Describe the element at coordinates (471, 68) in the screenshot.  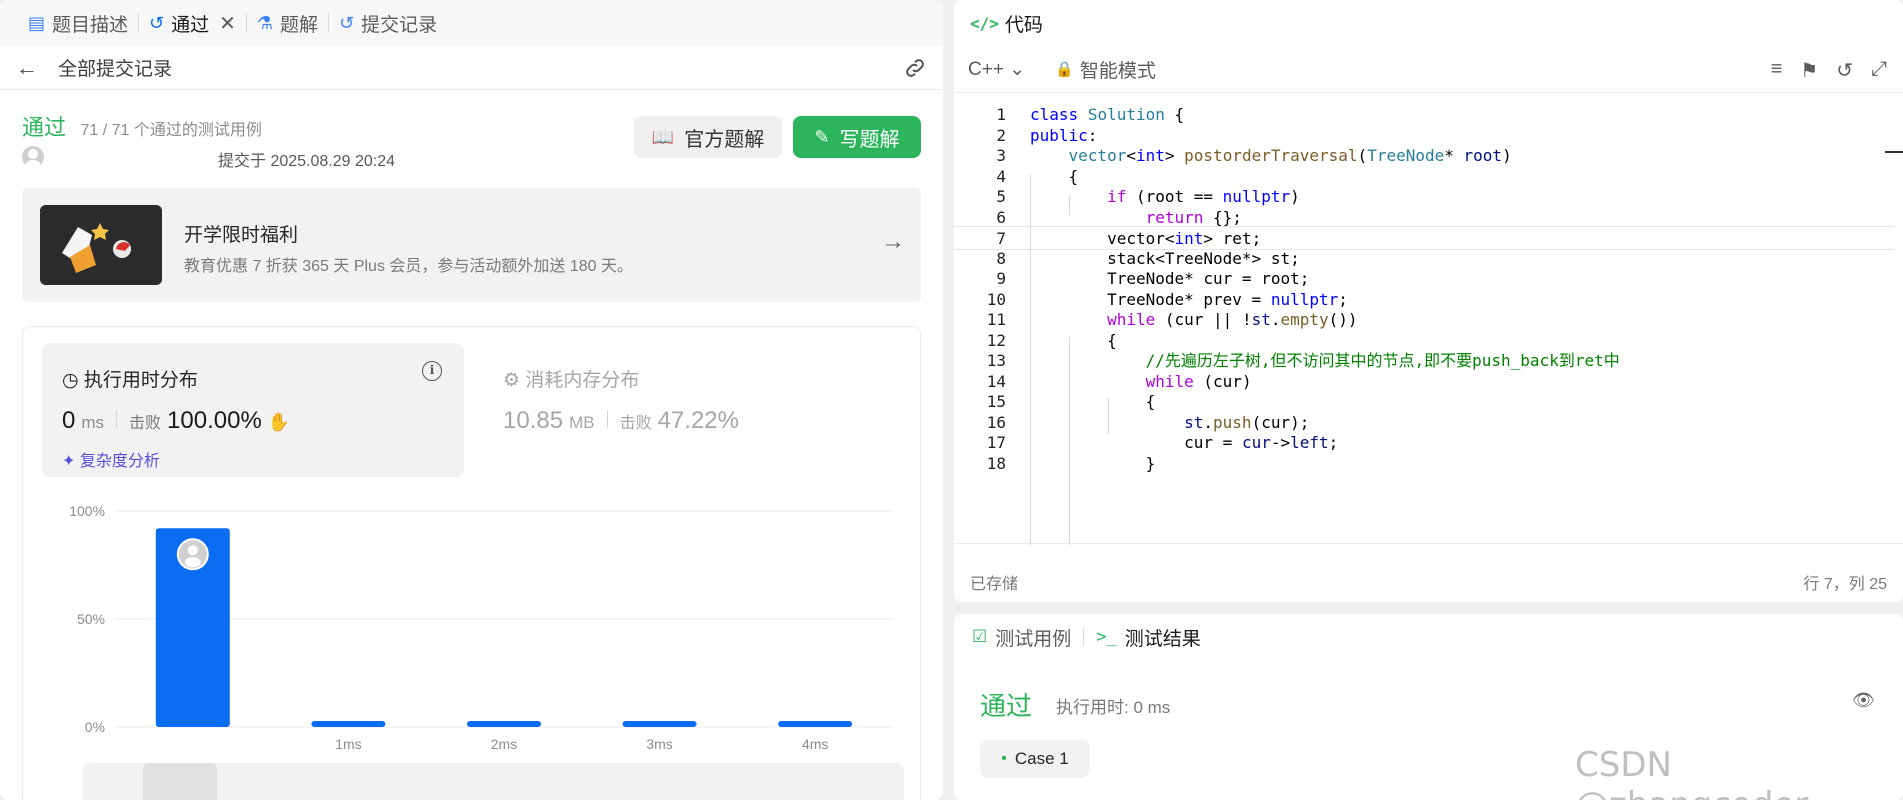
I see `submission-subbar: ← 全部提交记录` at that location.